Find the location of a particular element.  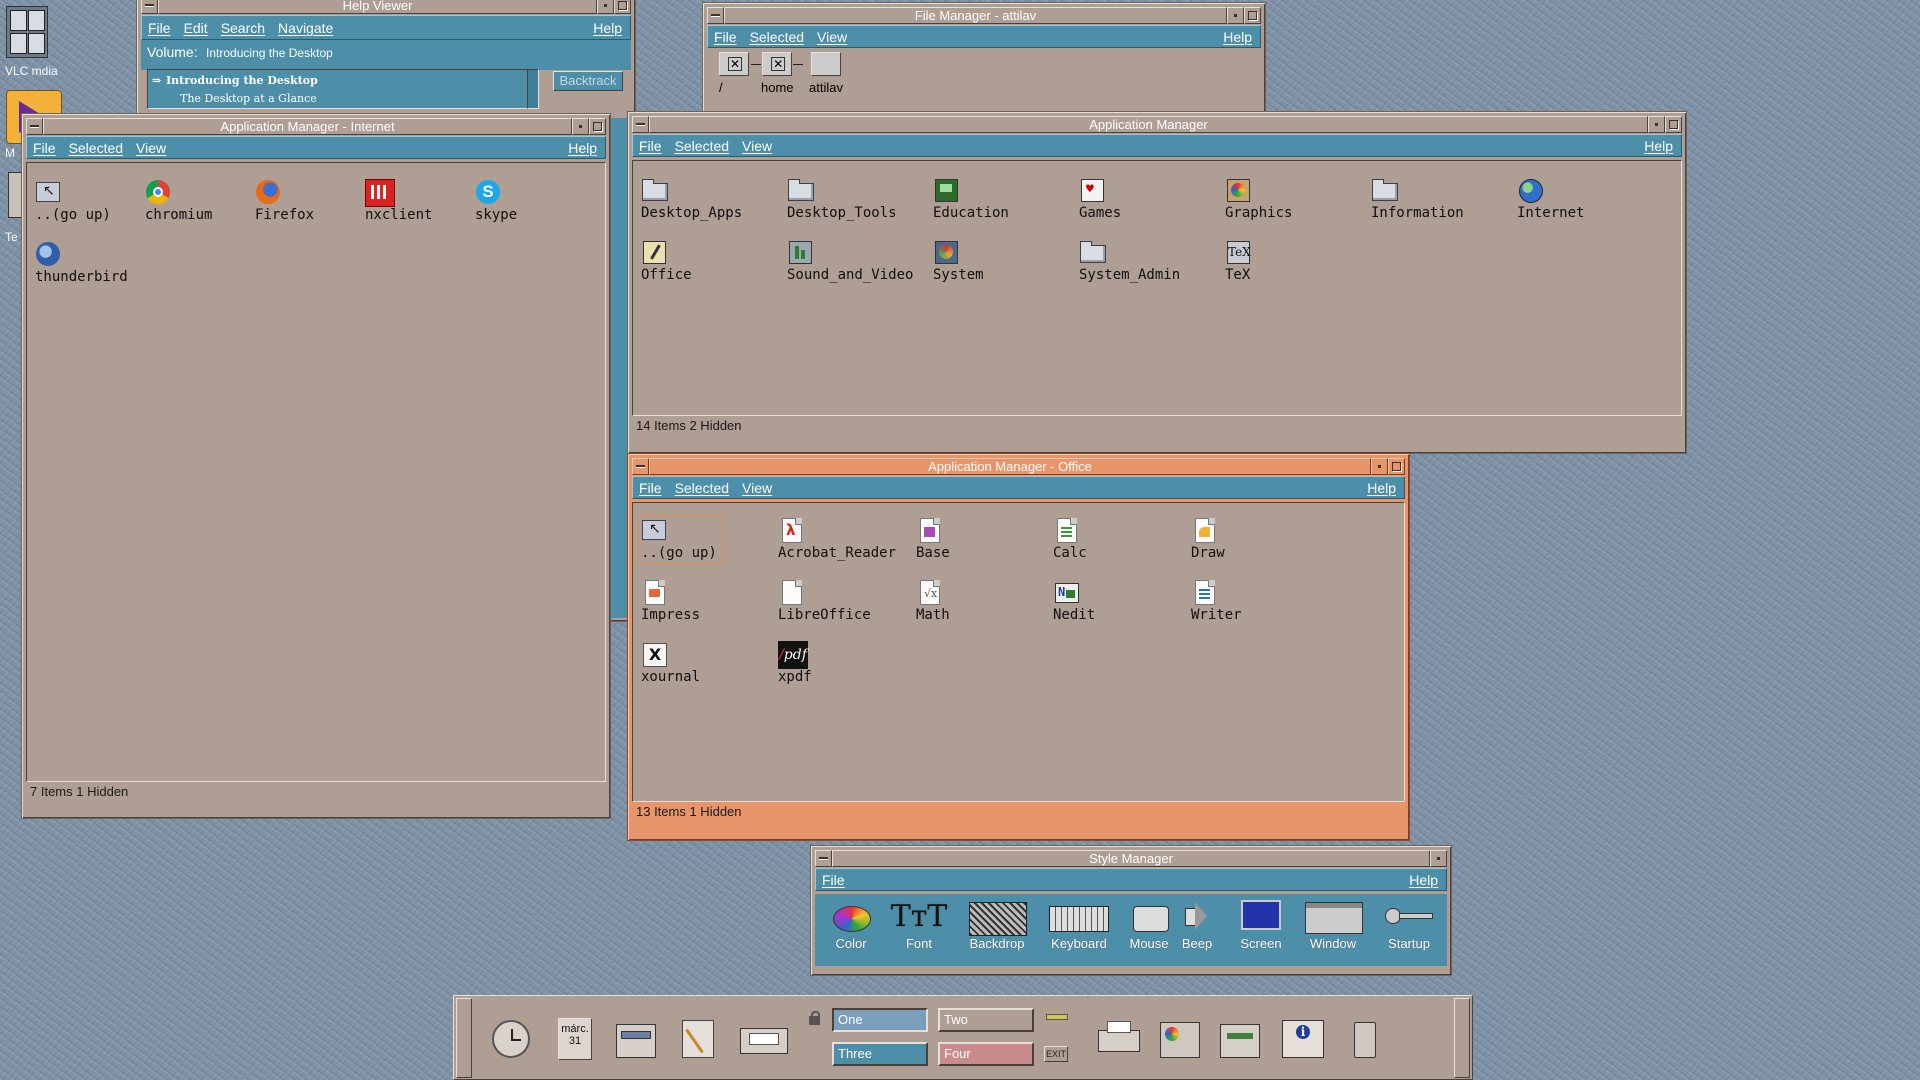

lock-screen-button is located at coordinates (815, 1022).